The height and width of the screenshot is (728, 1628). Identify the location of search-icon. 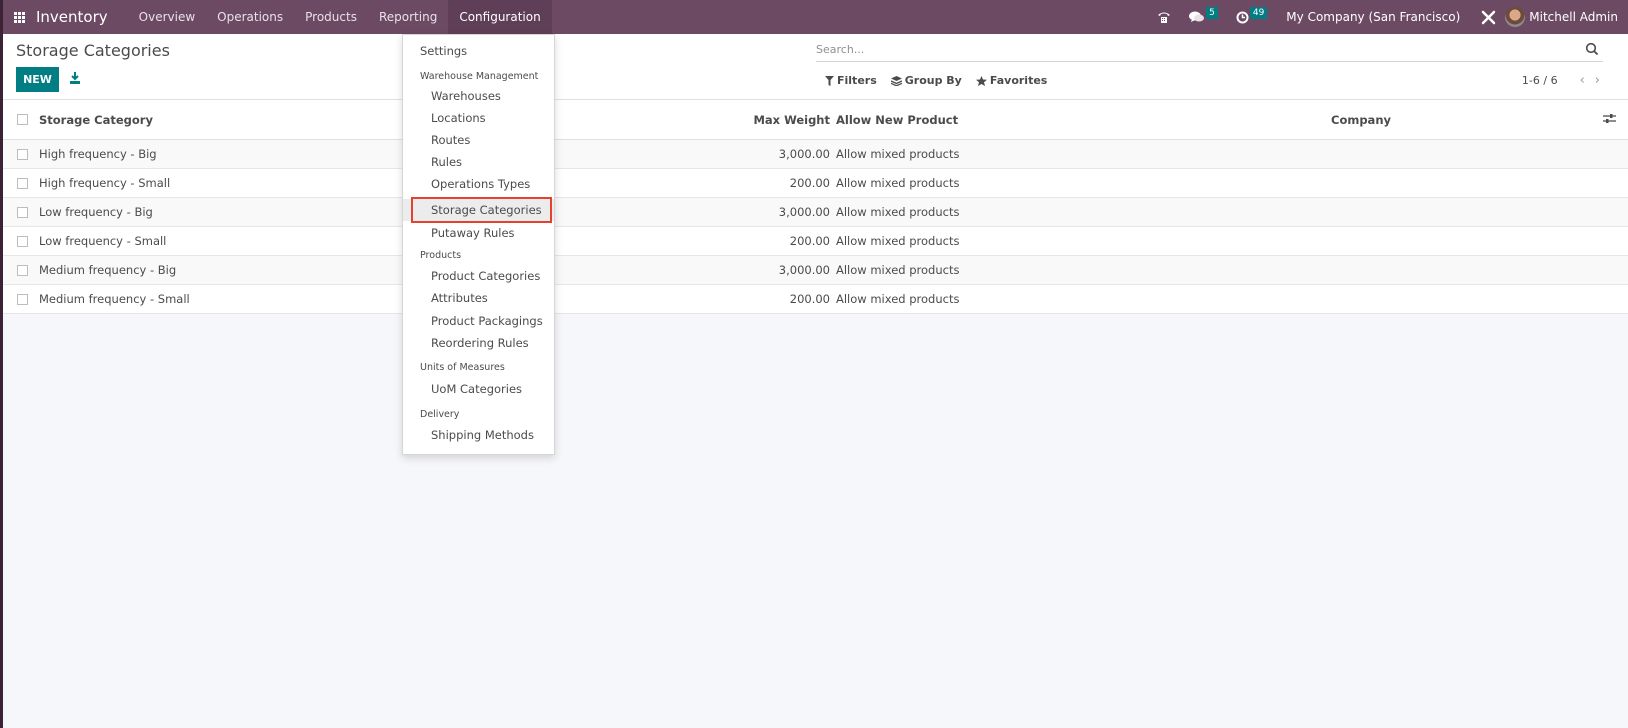
(1592, 49).